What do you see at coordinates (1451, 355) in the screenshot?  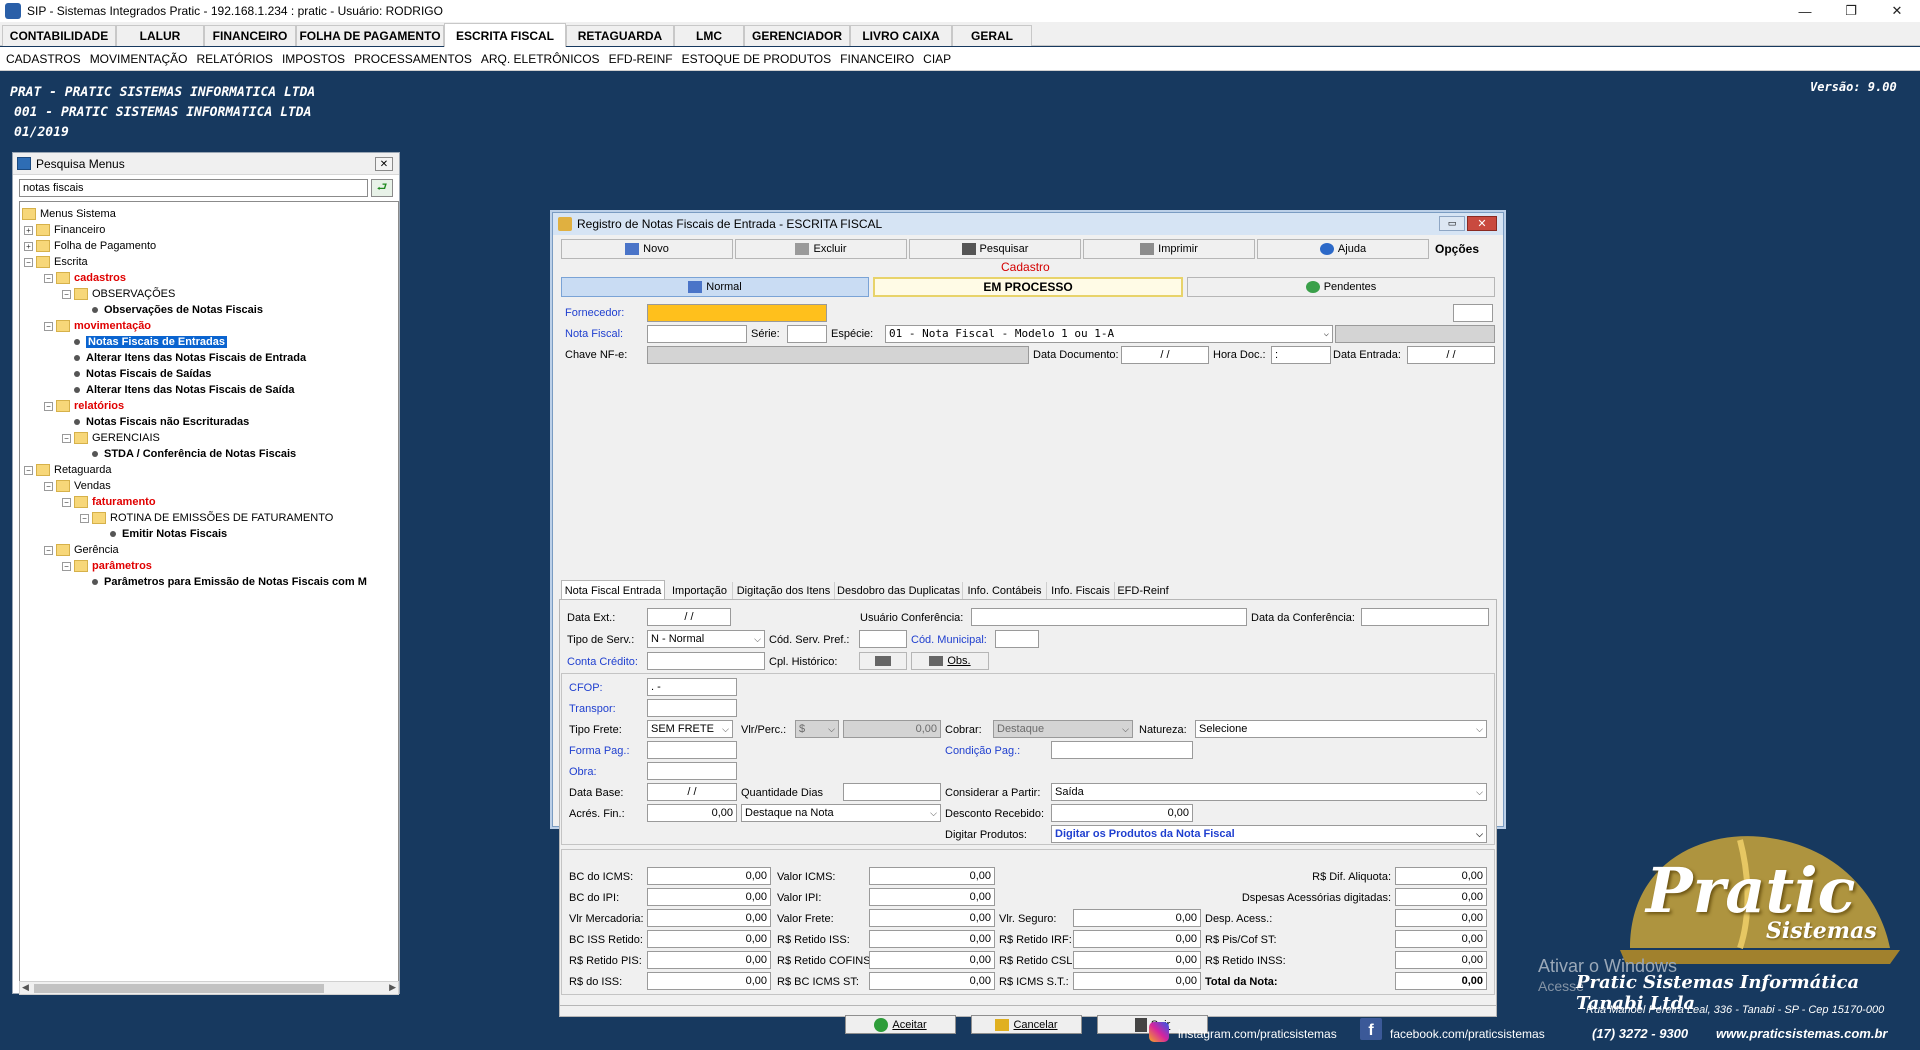 I see `data-entrada-field: / /` at bounding box center [1451, 355].